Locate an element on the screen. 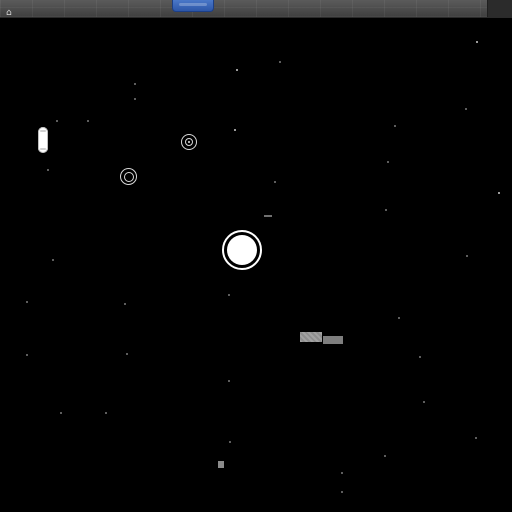  top-hud-bar: ⌂ is located at coordinates (256, 9).